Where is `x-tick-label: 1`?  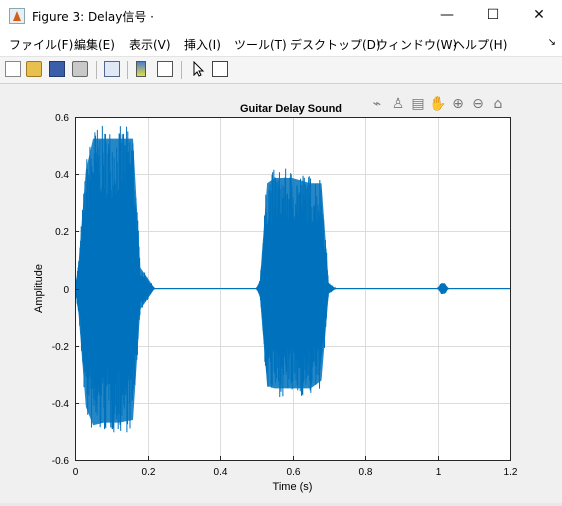
x-tick-label: 1 is located at coordinates (439, 472).